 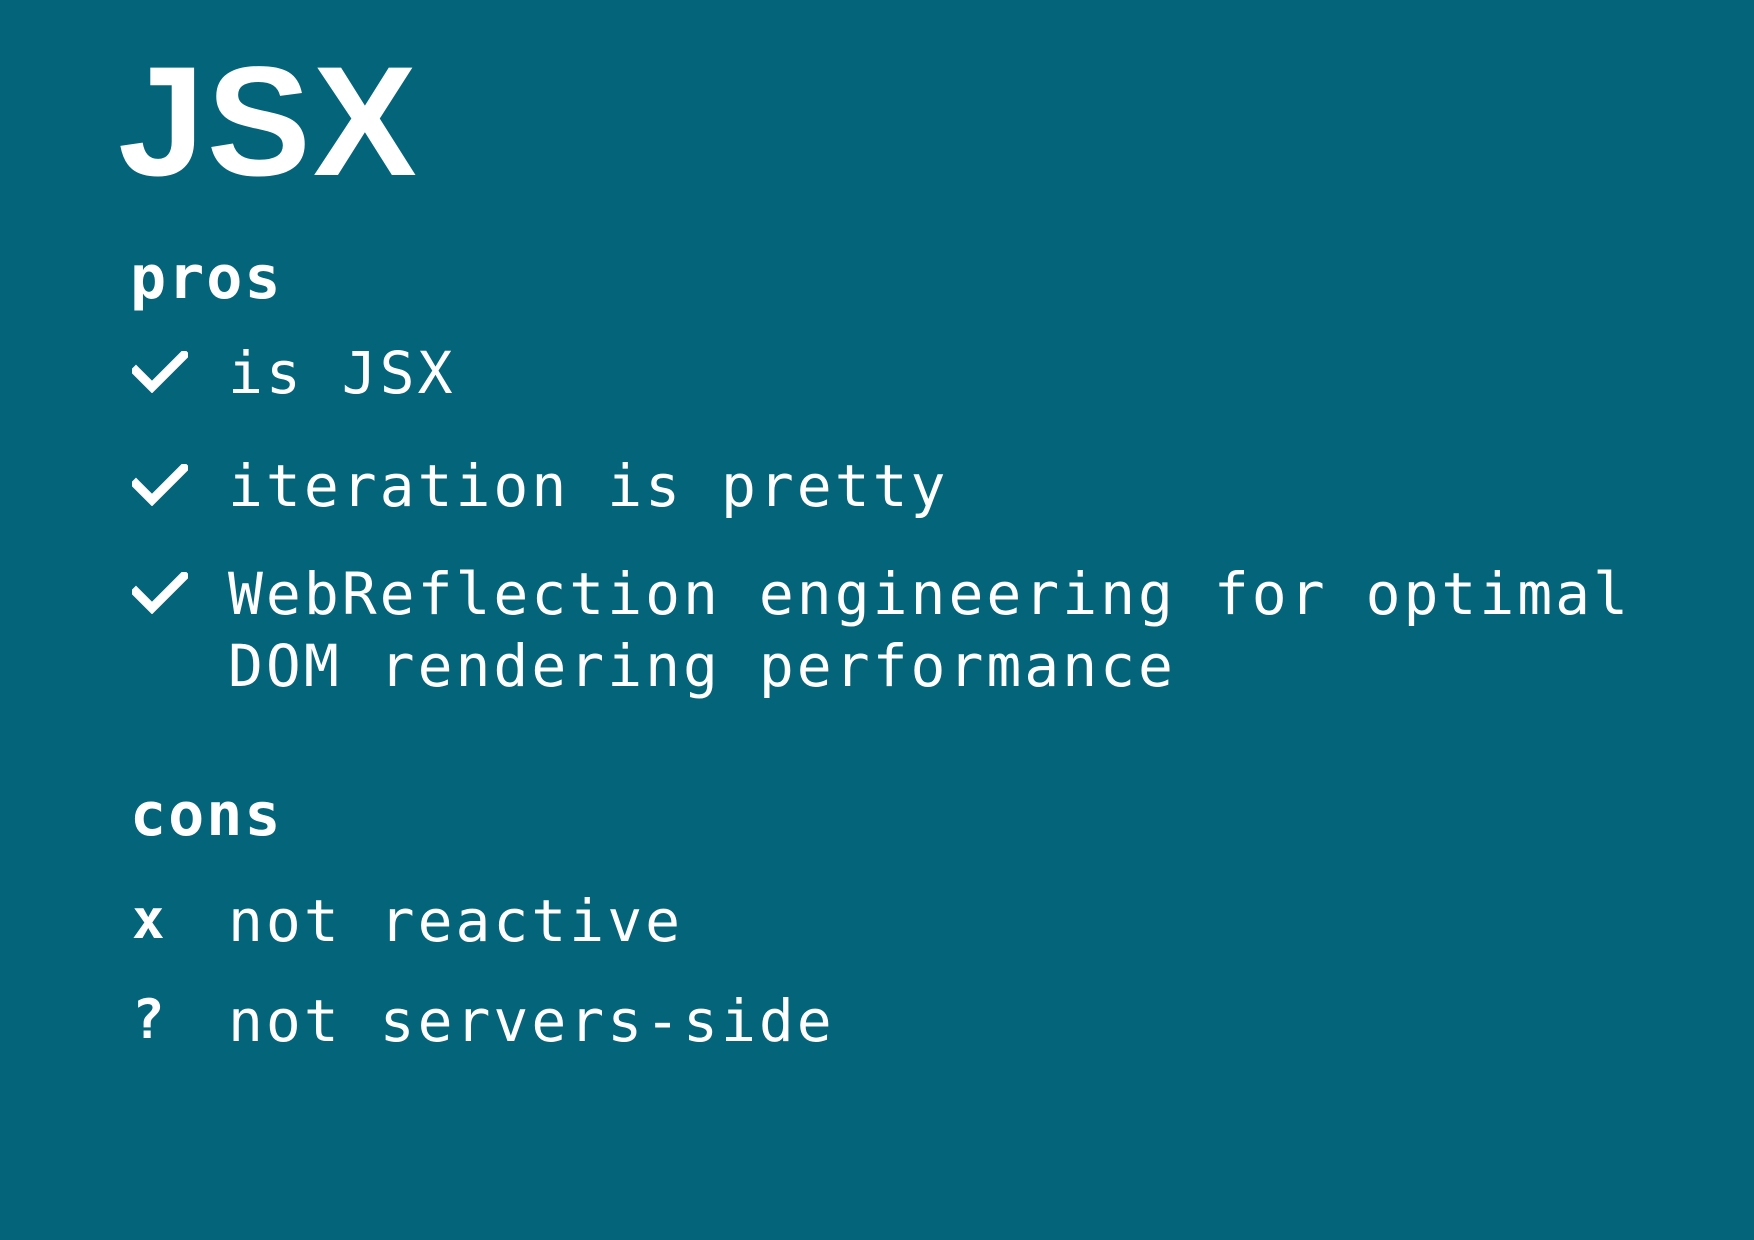 What do you see at coordinates (930, 594) in the screenshot?
I see `pros-item-line: WebReflection engineering for optimal` at bounding box center [930, 594].